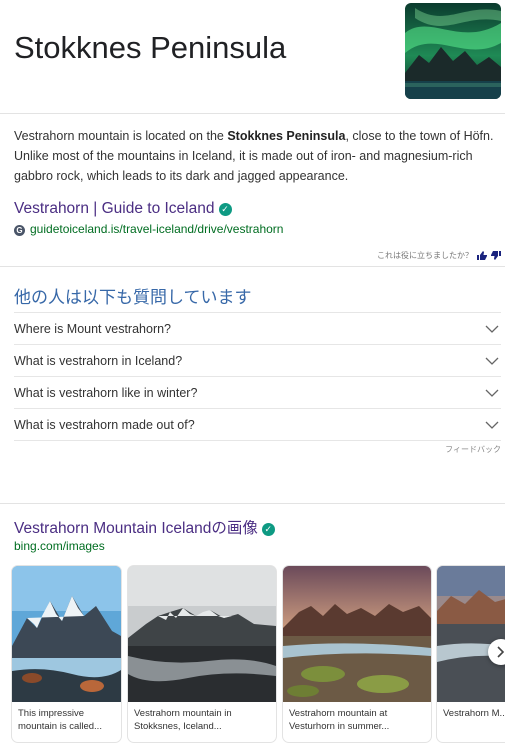  I want to click on thumbs-down-icon, so click(496, 255).